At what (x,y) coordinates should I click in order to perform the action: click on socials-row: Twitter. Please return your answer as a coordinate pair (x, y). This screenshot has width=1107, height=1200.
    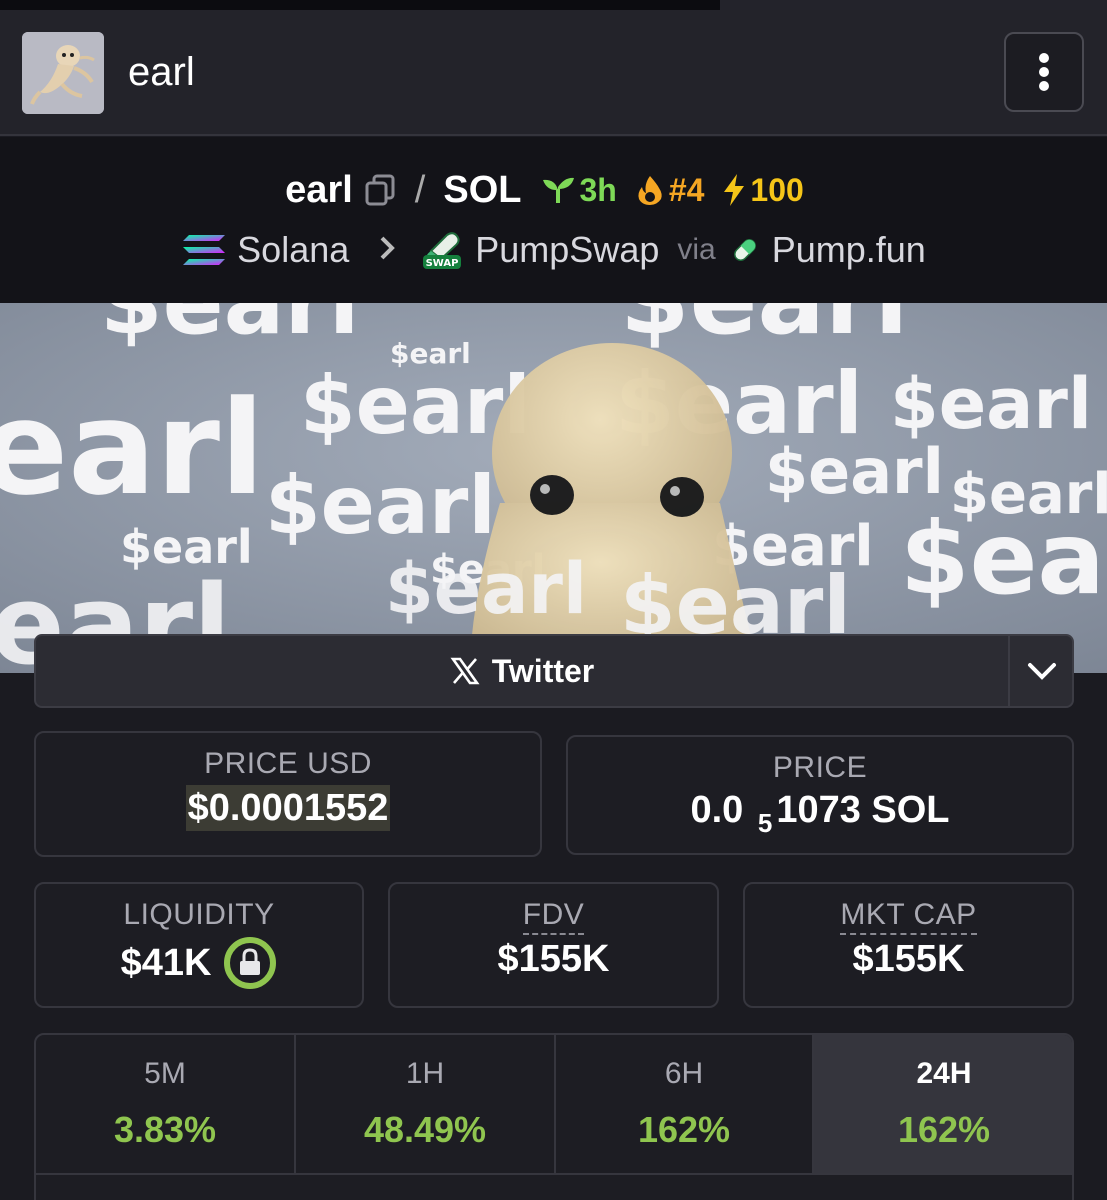
    Looking at the image, I should click on (554, 671).